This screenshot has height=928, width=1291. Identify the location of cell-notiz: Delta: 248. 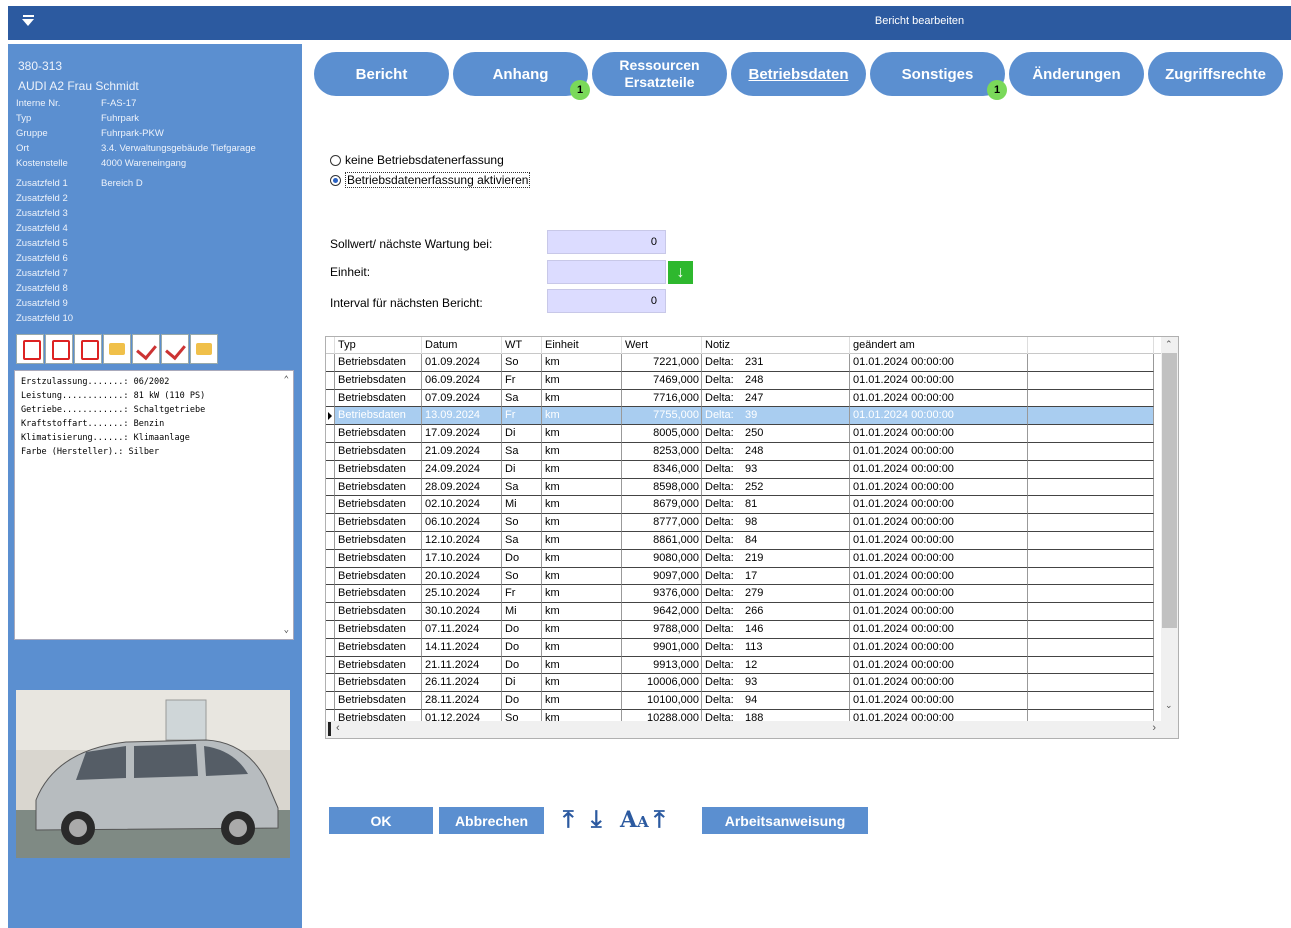
(776, 380).